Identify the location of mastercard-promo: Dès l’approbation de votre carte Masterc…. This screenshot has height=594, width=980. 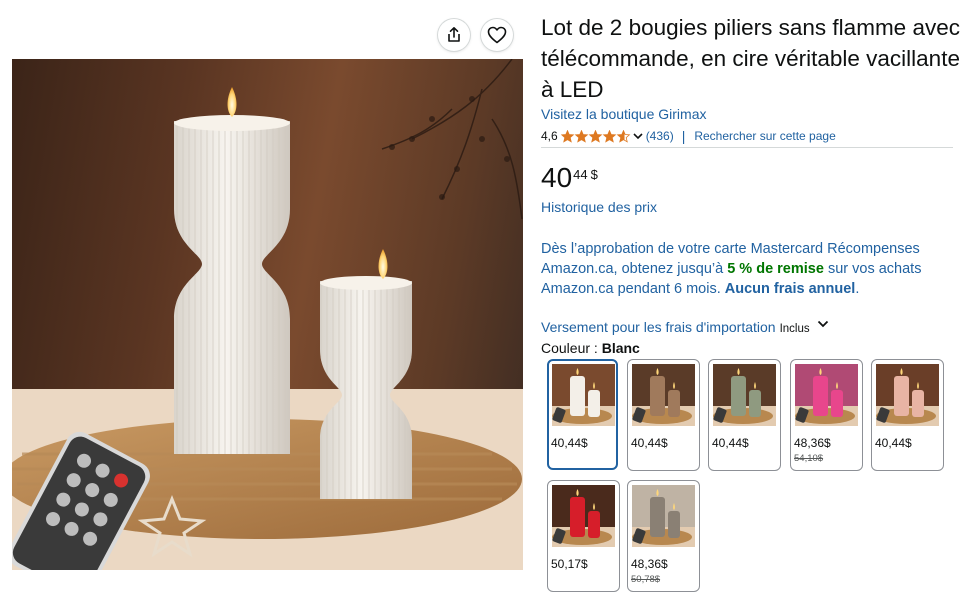
(743, 269).